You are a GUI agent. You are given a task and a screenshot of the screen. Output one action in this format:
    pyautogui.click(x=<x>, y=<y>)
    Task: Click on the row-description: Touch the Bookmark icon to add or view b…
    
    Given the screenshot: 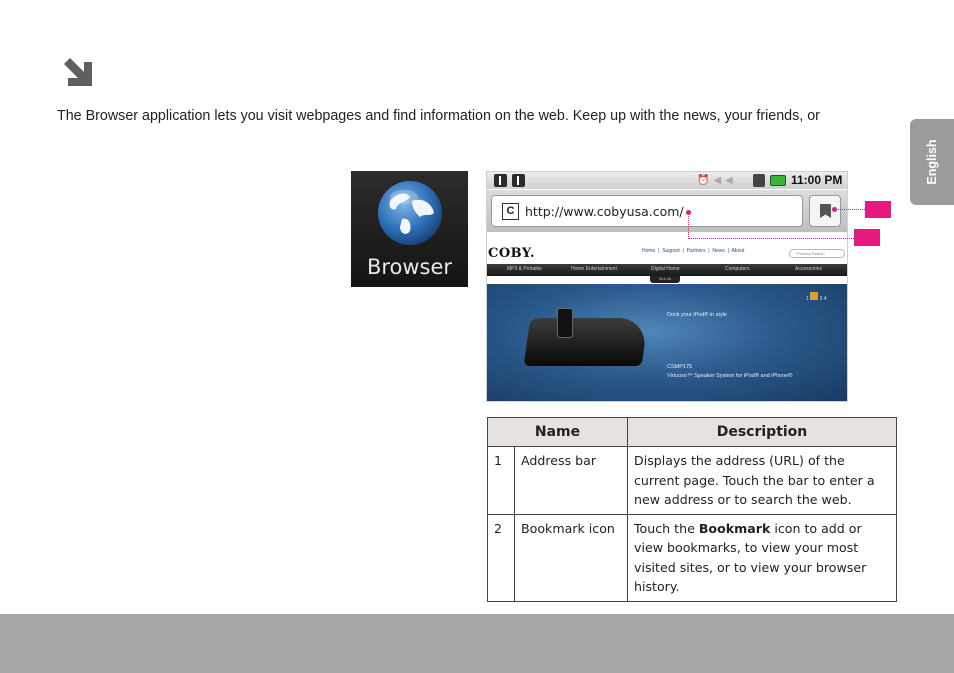 What is the action you would take?
    pyautogui.click(x=762, y=557)
    